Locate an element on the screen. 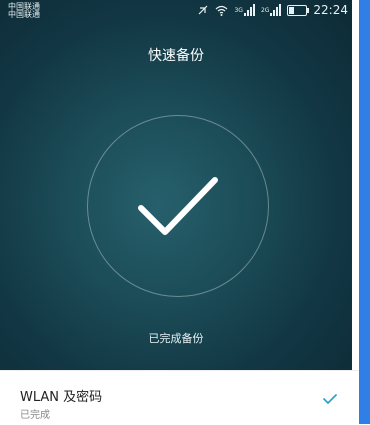  signal-2g-icon: 2G is located at coordinates (271, 10).